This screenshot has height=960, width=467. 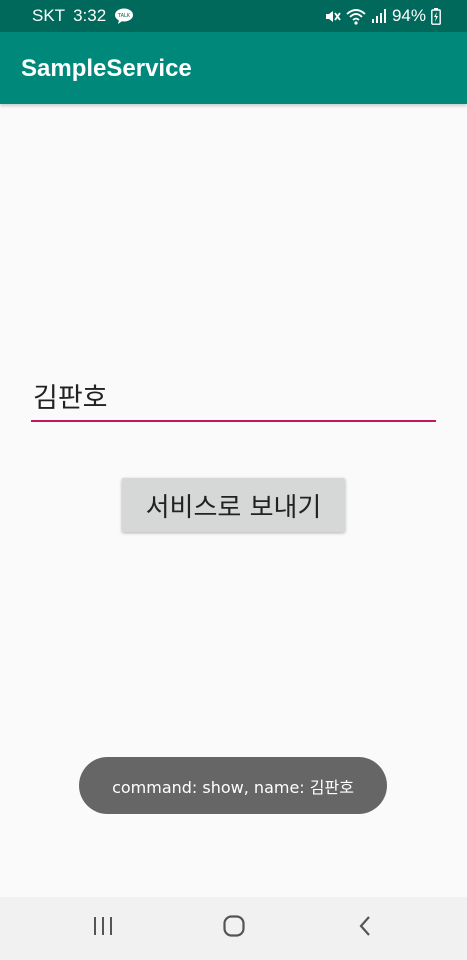 I want to click on app-title: SampleService, so click(x=106, y=68).